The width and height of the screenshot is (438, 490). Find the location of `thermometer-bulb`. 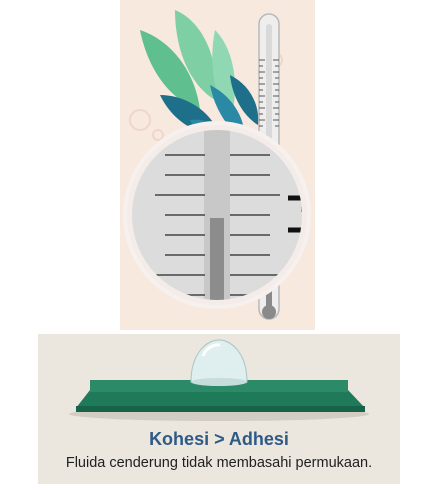

thermometer-bulb is located at coordinates (269, 312).